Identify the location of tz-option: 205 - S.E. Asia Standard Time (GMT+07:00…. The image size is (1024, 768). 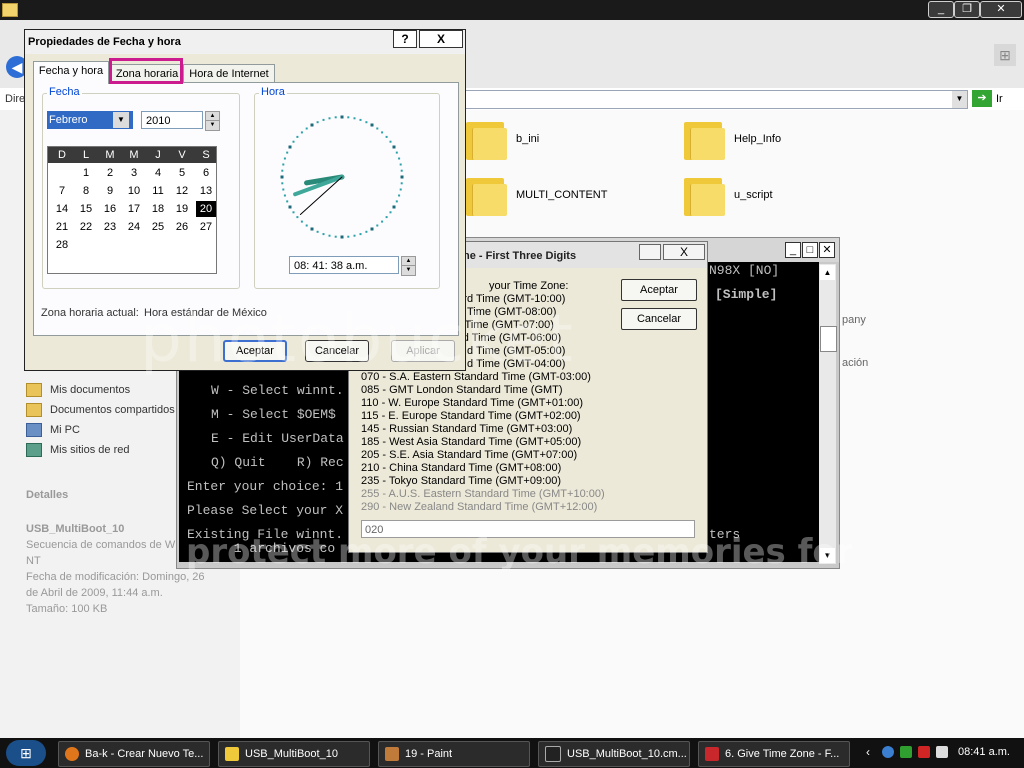
(469, 455).